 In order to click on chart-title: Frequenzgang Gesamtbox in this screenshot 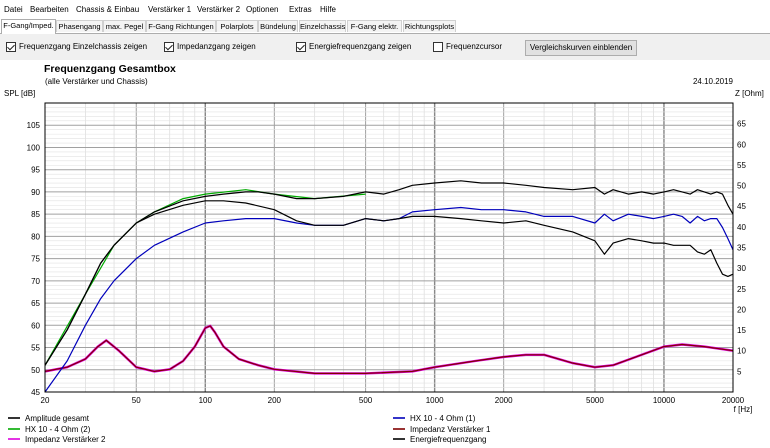, I will do `click(110, 69)`.